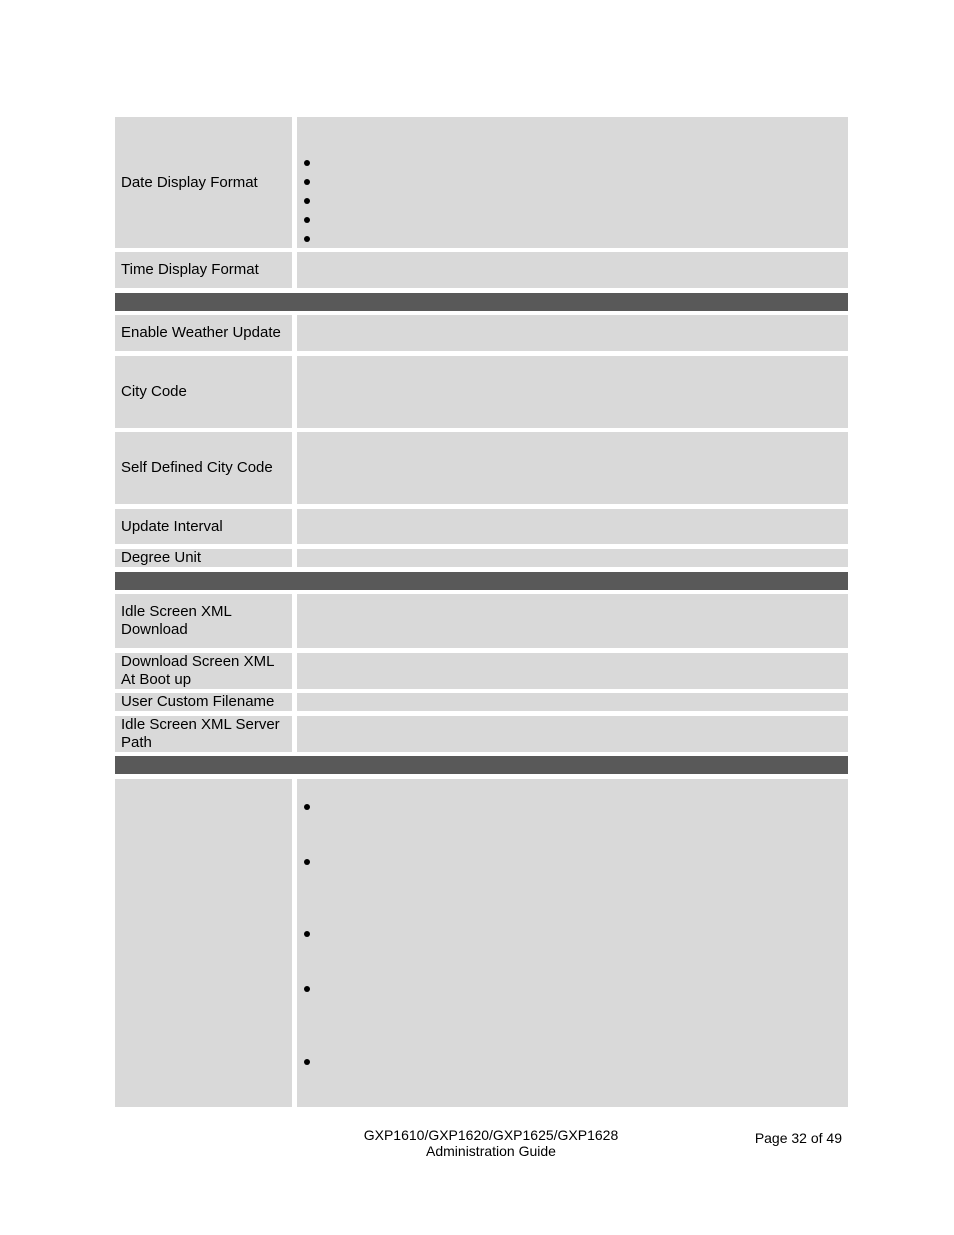 This screenshot has height=1235, width=954. I want to click on table-row-date-display-format: Date Display Format, so click(481, 182).